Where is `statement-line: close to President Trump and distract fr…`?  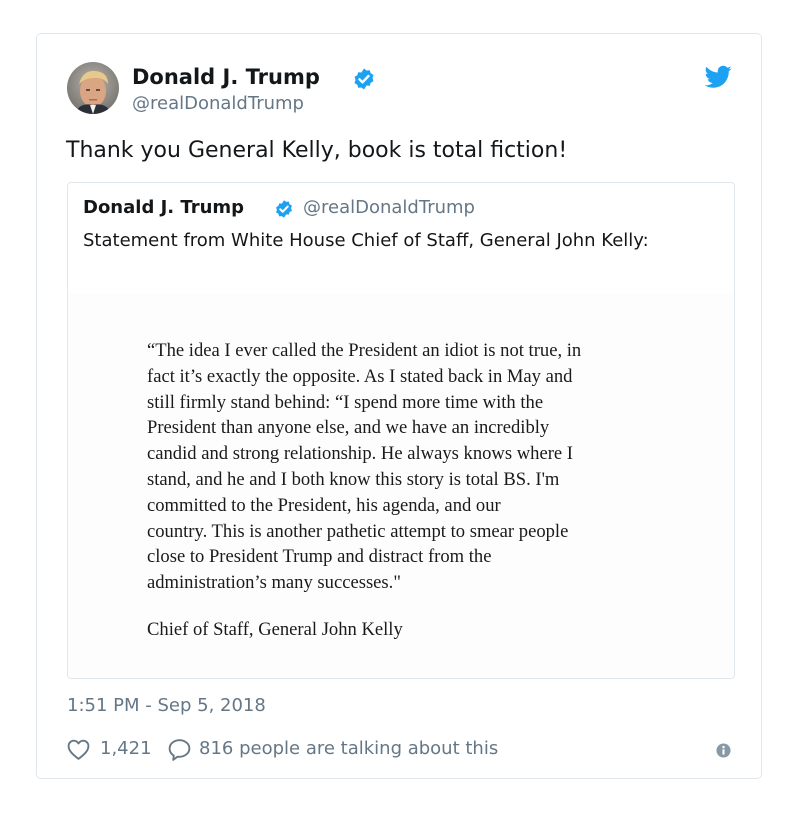 statement-line: close to President Trump and distract fr… is located at coordinates (319, 557).